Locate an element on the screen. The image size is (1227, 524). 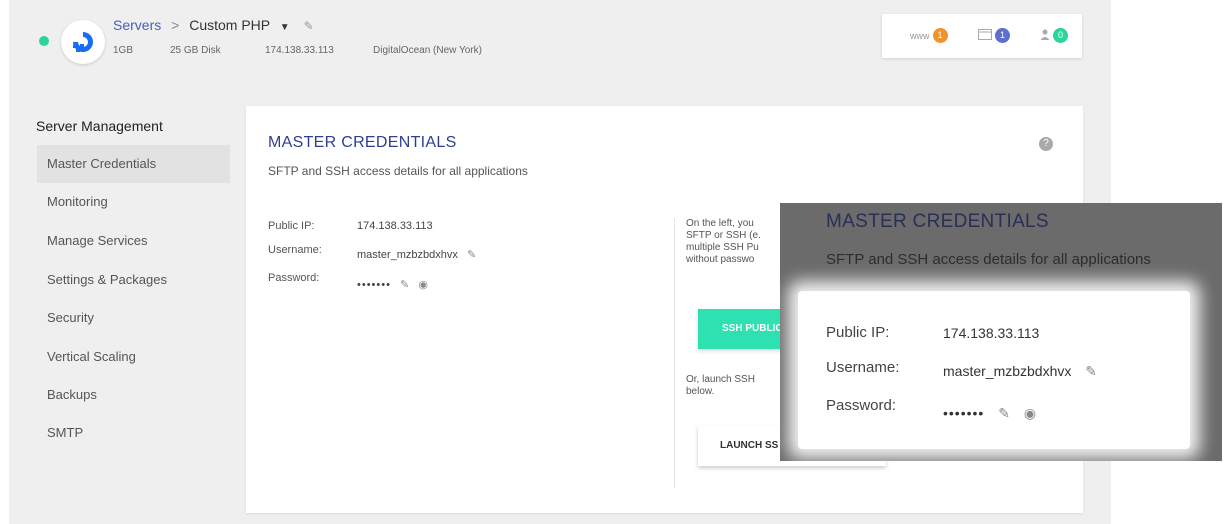
server-memory: 1GB is located at coordinates (123, 50).